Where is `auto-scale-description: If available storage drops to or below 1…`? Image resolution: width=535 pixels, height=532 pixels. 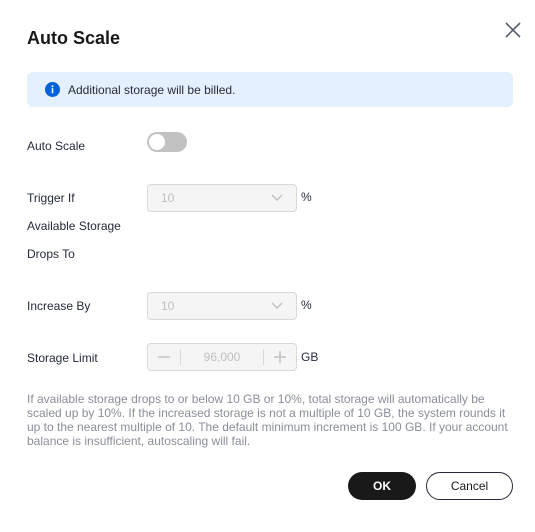 auto-scale-description: If available storage drops to or below 1… is located at coordinates (267, 420).